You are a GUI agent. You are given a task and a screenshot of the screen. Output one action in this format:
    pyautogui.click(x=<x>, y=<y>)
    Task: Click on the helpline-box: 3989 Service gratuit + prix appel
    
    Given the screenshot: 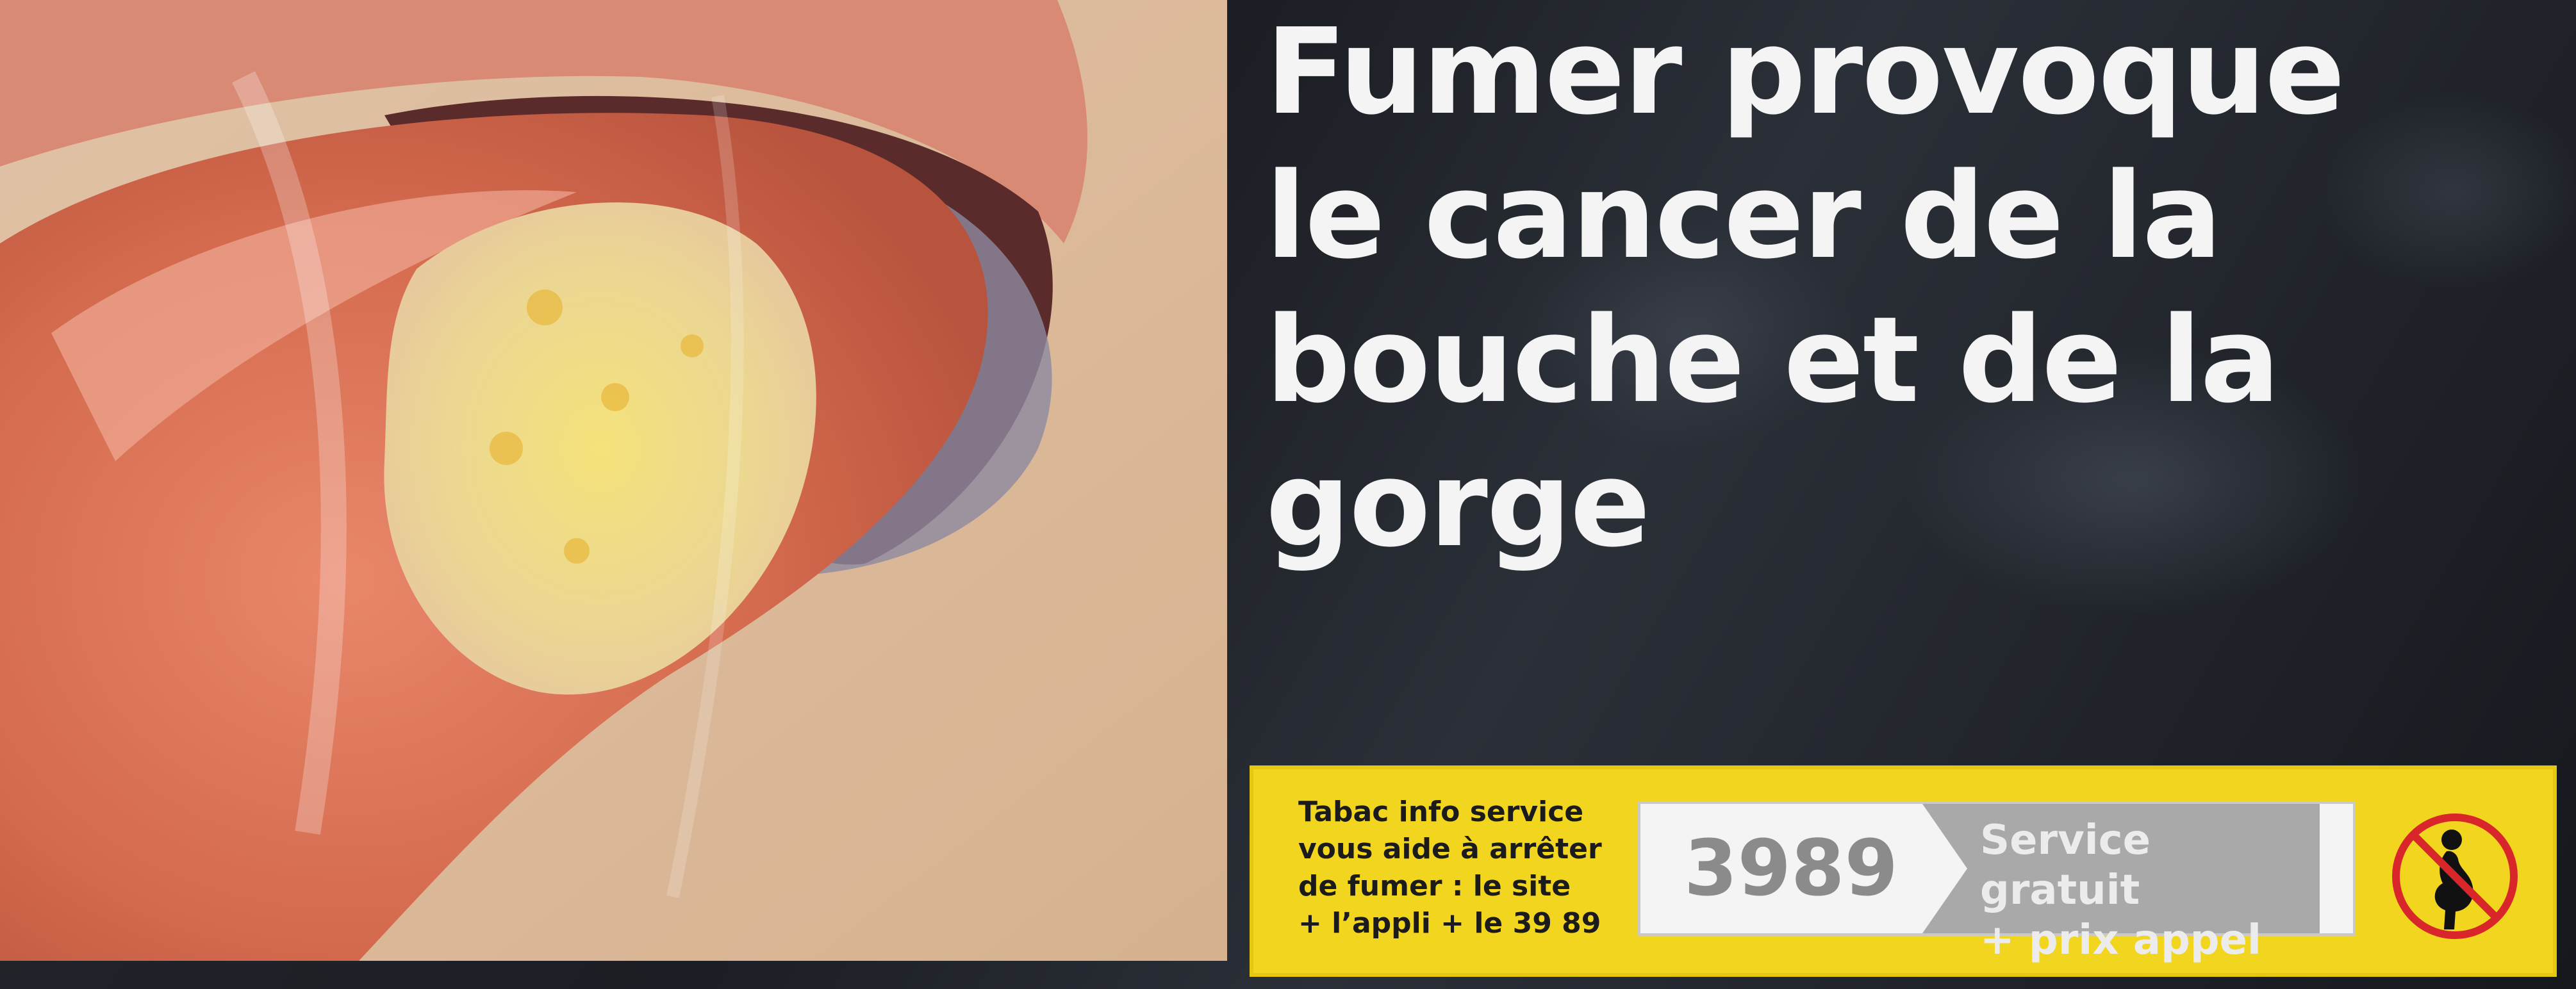 What is the action you would take?
    pyautogui.click(x=1997, y=882)
    